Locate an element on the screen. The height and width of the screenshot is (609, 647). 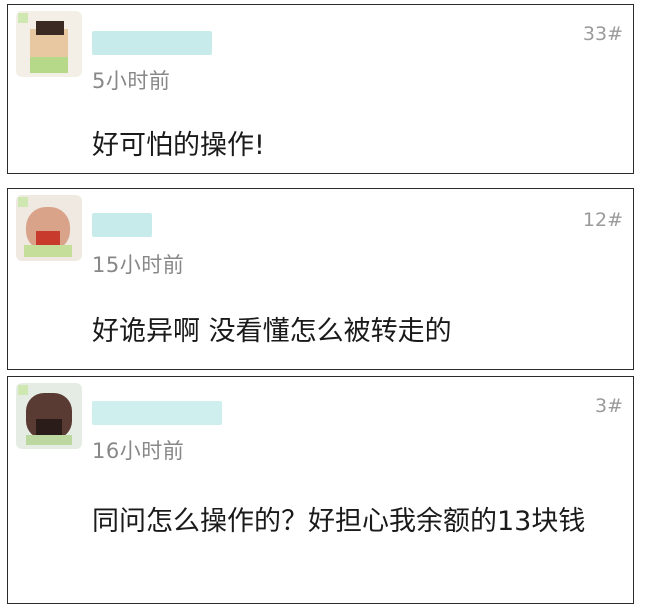
comment-text: 同问怎么操作的？好担心我余额的13块钱 is located at coordinates (339, 521).